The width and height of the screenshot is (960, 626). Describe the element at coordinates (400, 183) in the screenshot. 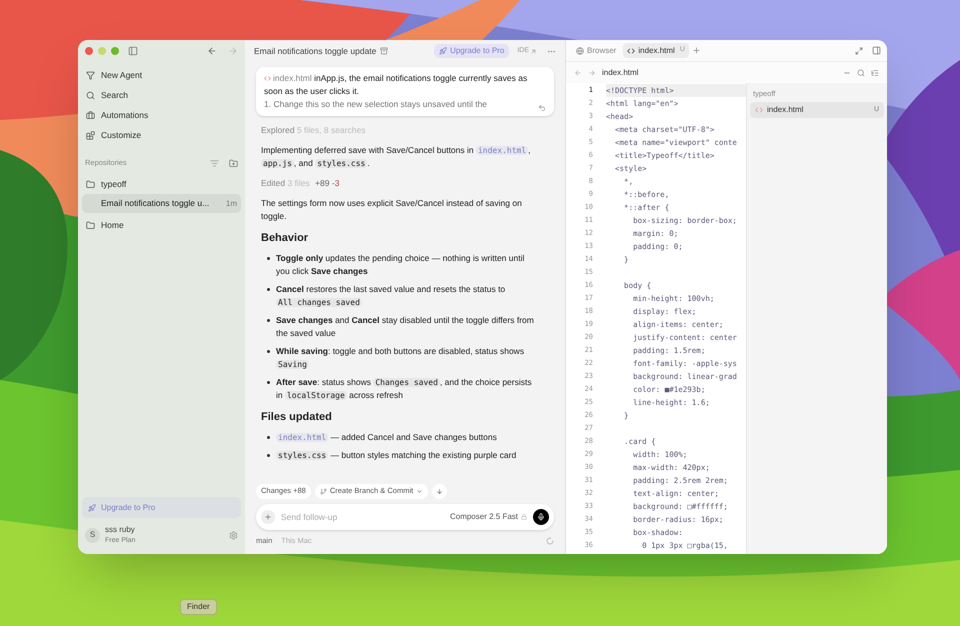

I see `activity-summary: Edited 3 files +89 -3` at that location.